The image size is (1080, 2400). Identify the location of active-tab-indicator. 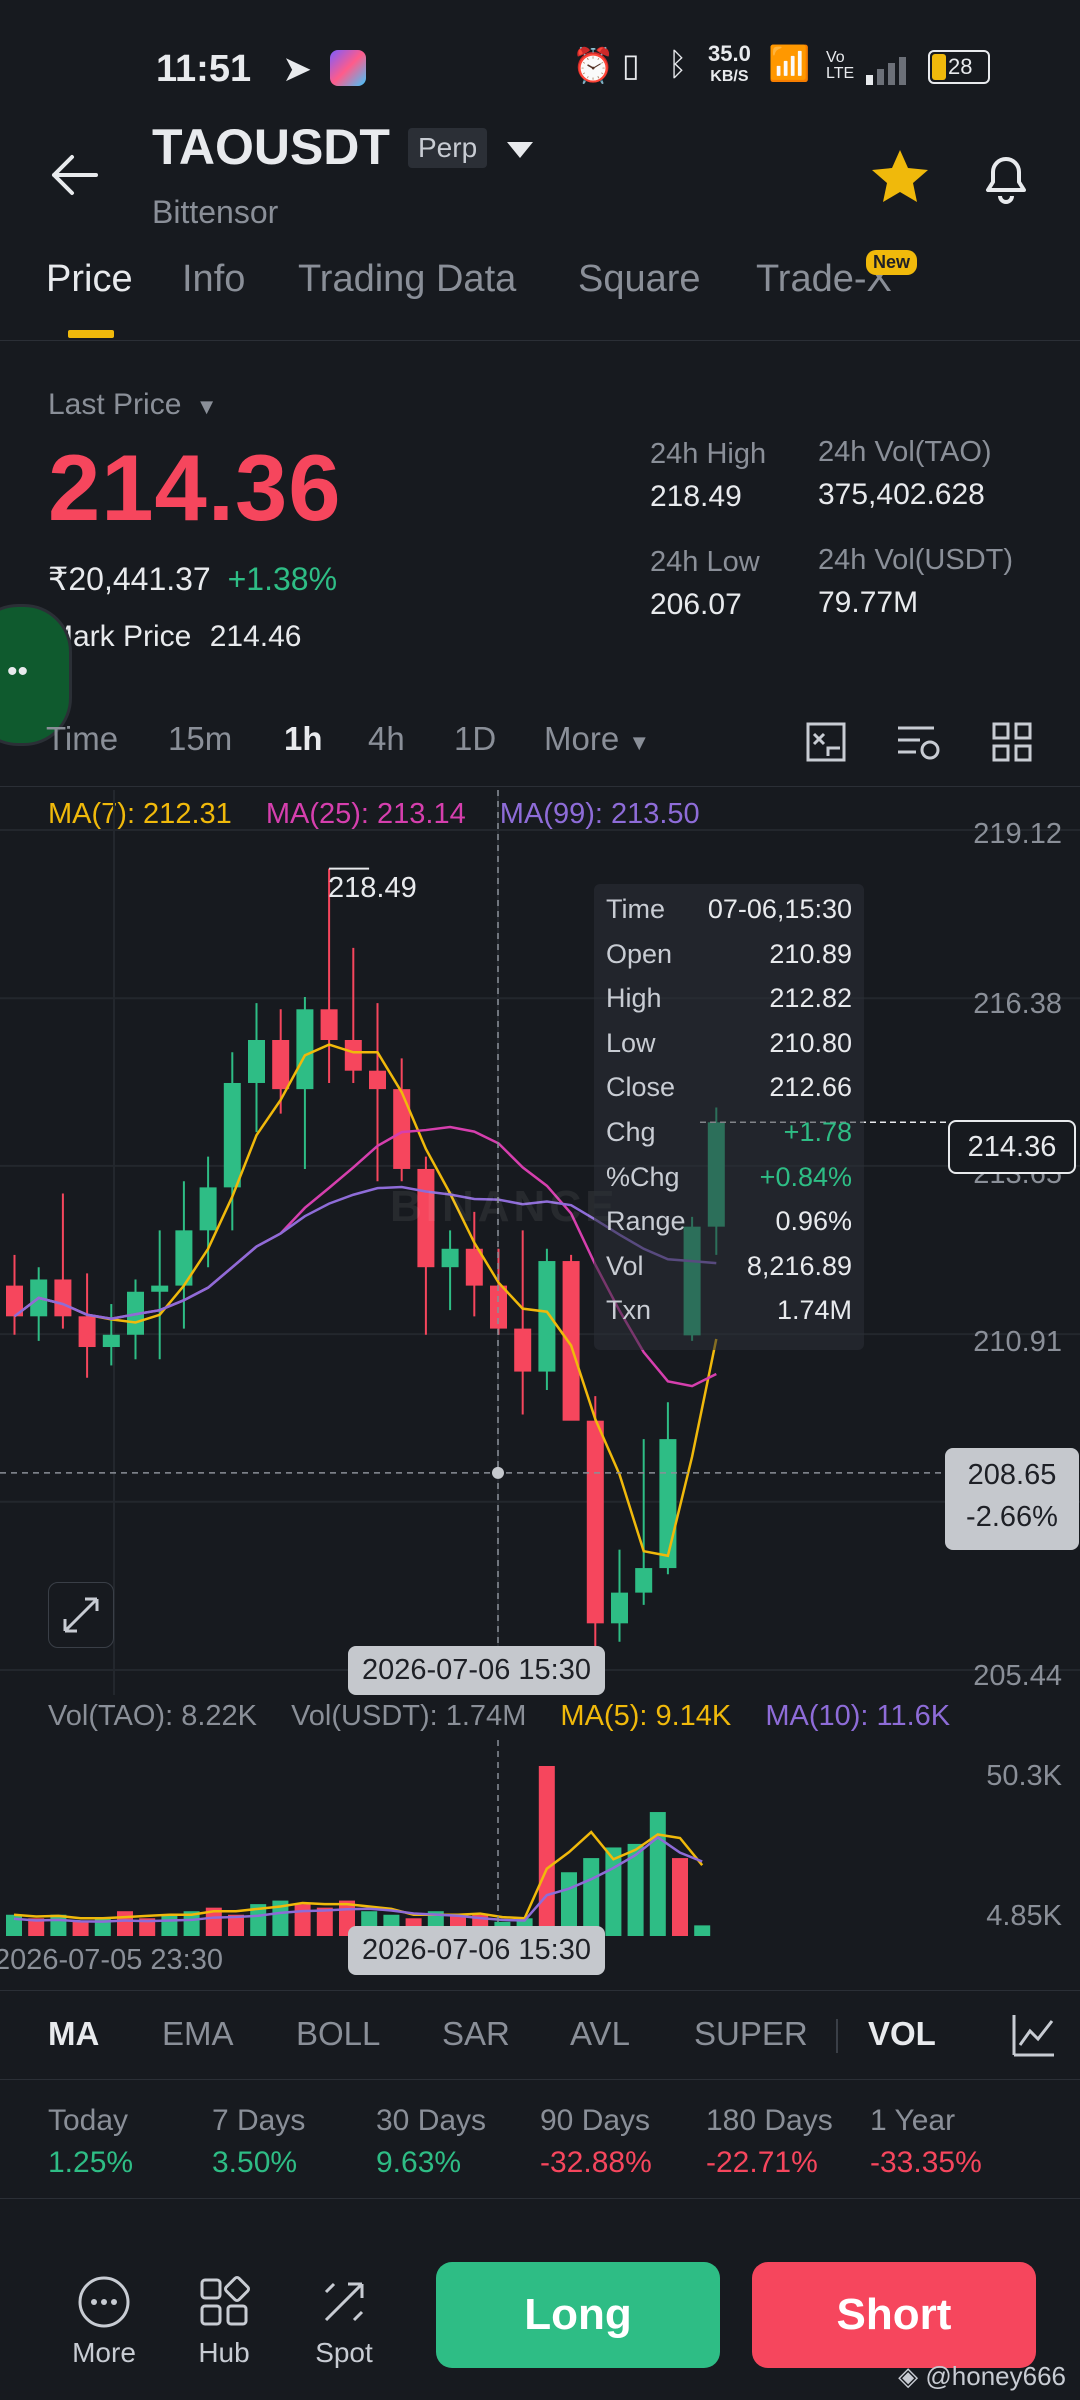
(91, 334).